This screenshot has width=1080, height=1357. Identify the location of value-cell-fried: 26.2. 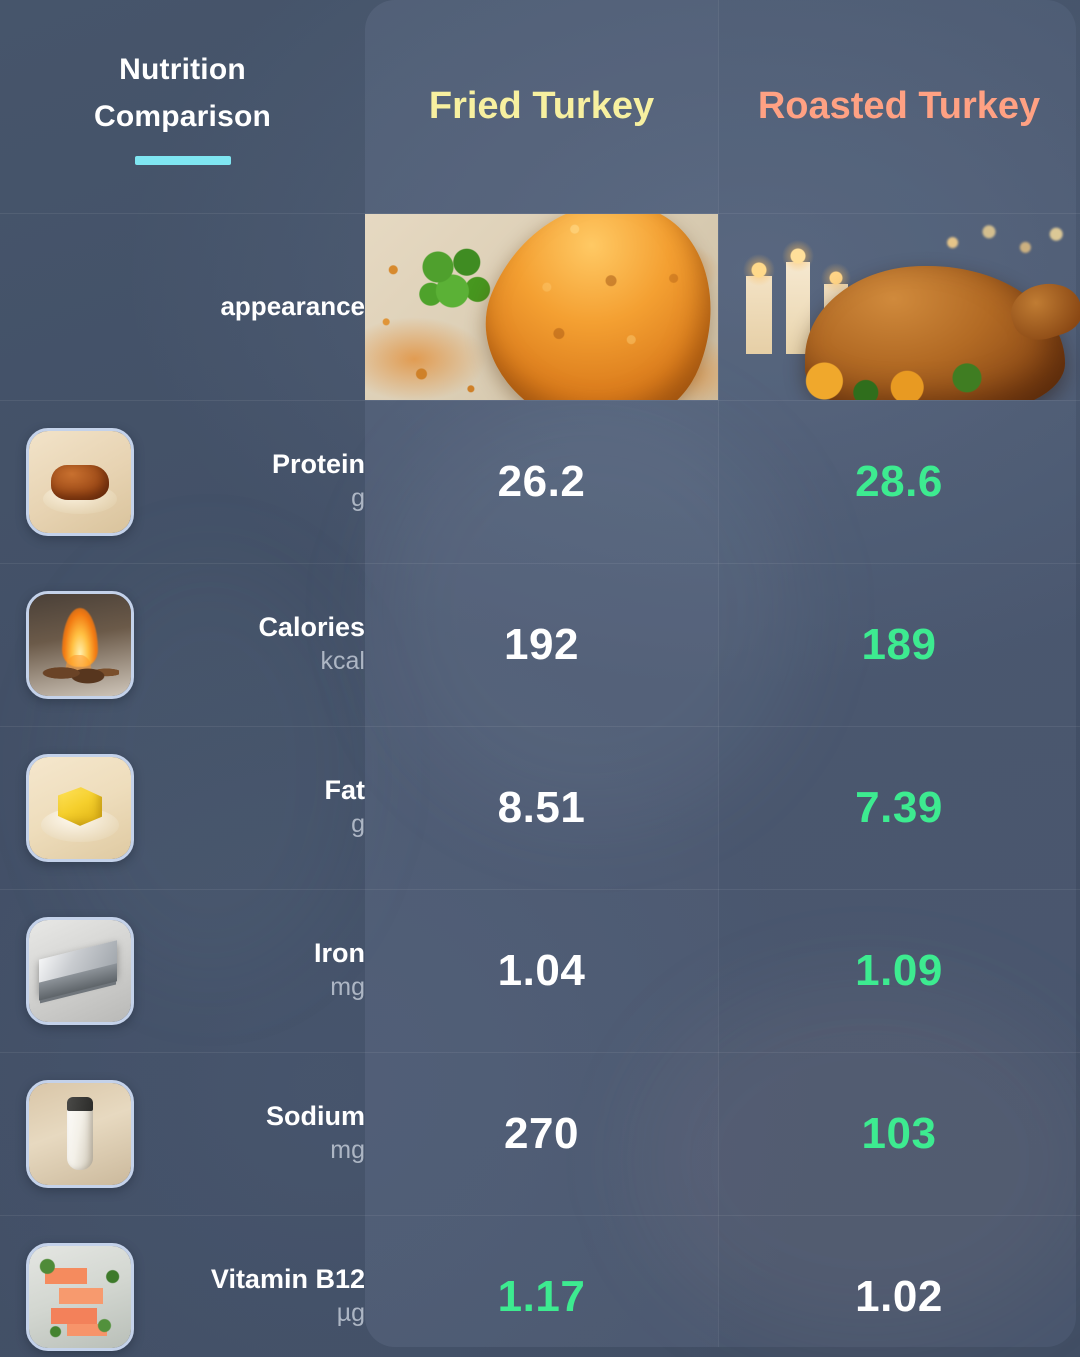
(541, 482).